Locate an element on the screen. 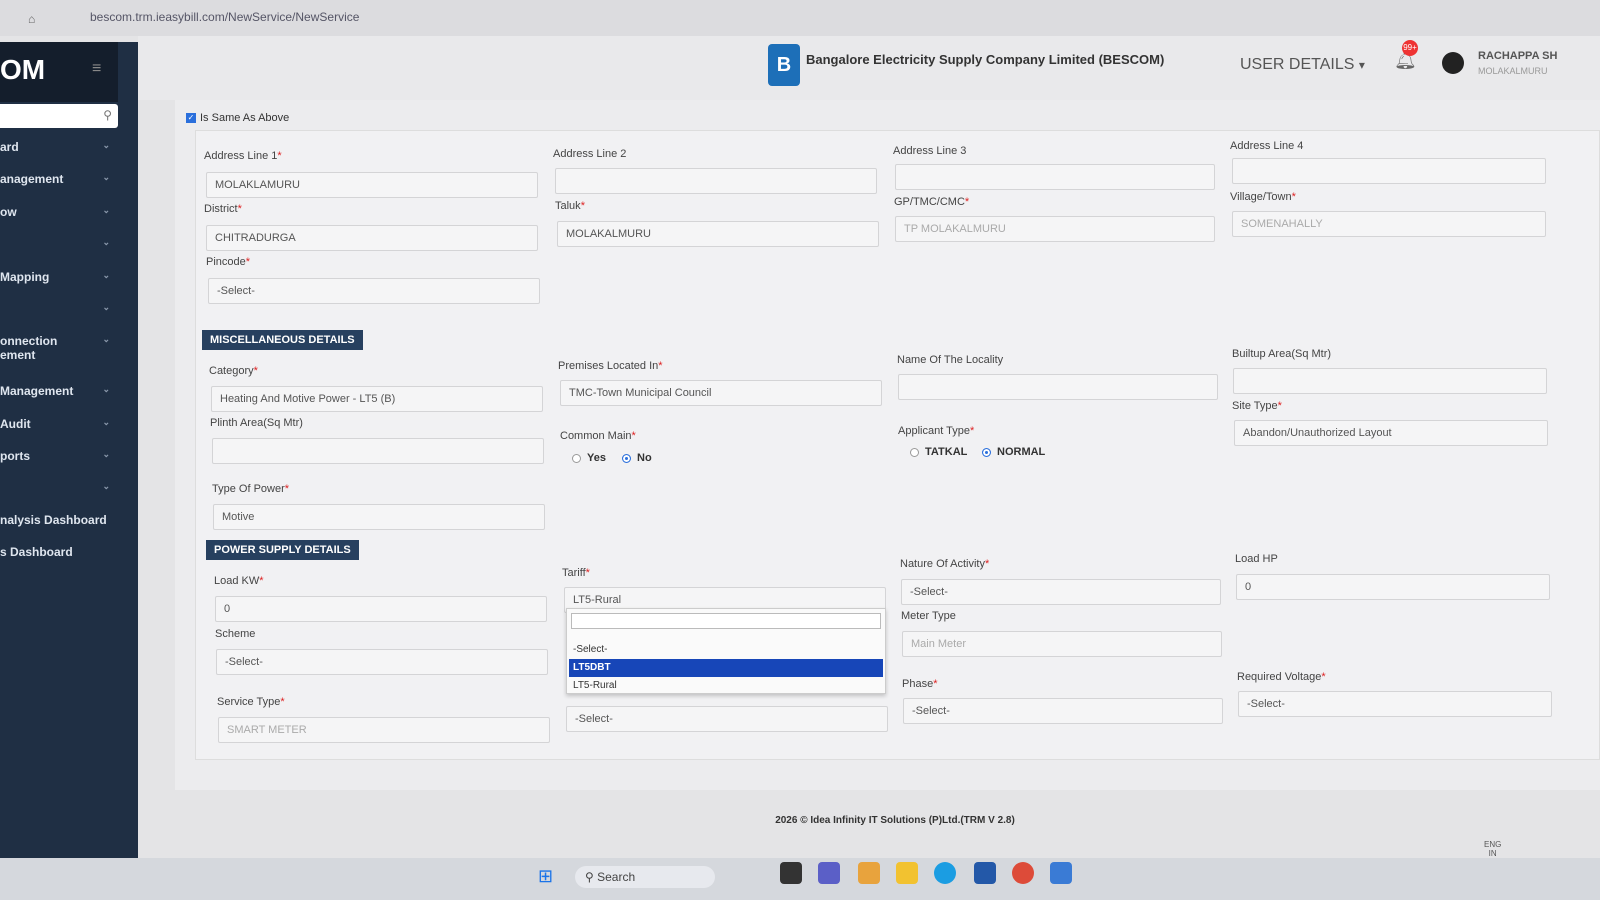 This screenshot has height=900, width=1600. sidebar-item: Management ⌄ is located at coordinates (55, 391).